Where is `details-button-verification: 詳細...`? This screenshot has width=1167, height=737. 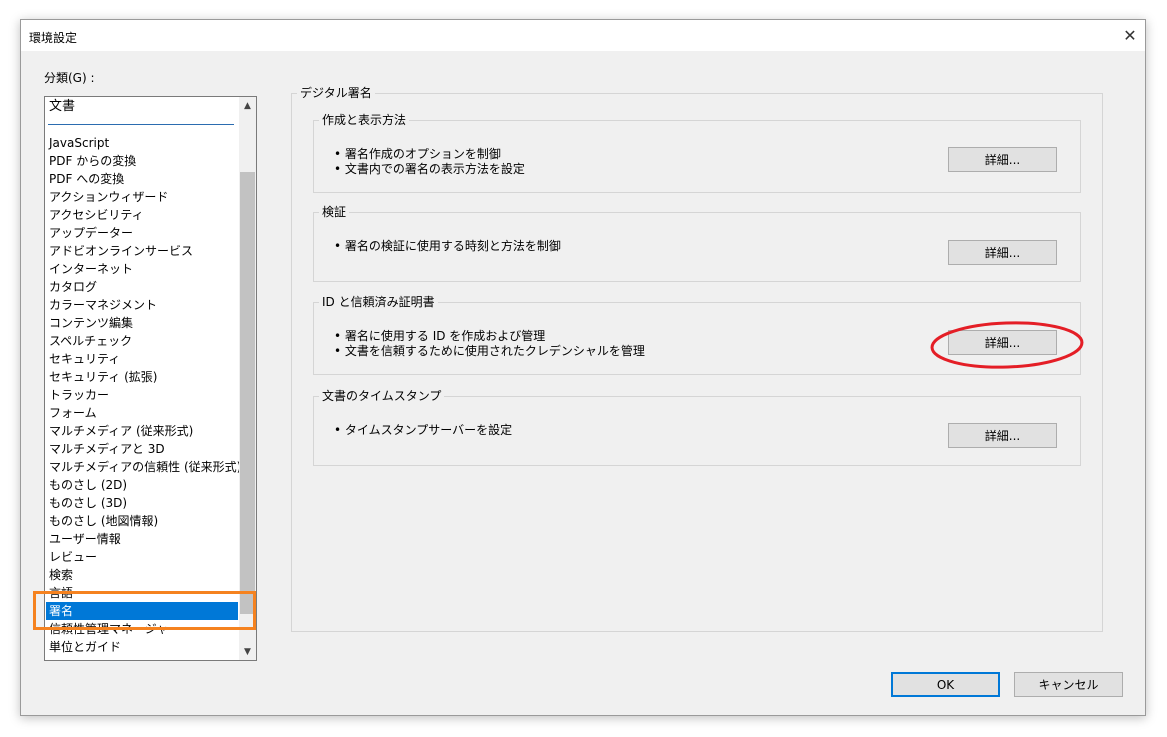
details-button-verification: 詳細... is located at coordinates (1002, 252).